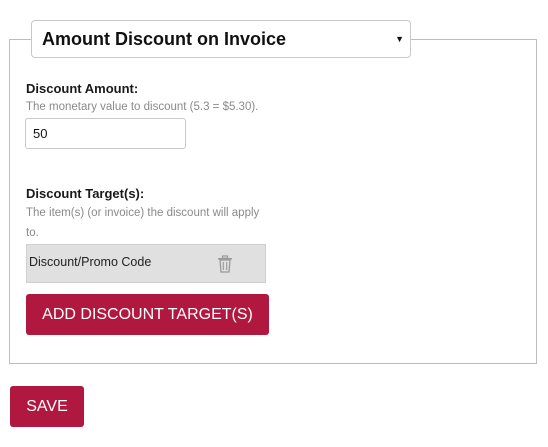  I want to click on discount-type-select: Amount Discount on Invoice ▼, so click(221, 39).